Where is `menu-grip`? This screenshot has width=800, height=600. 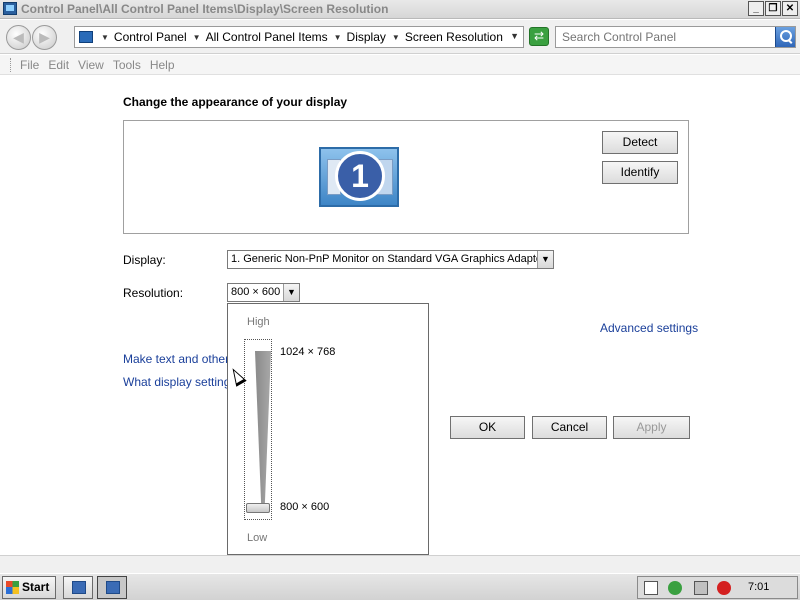
menu-grip is located at coordinates (11, 64).